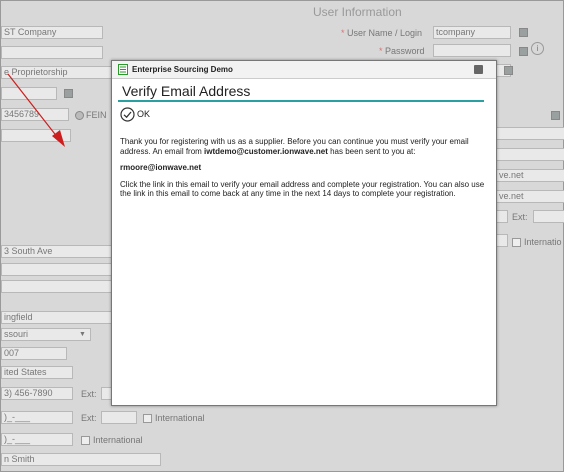 This screenshot has height=472, width=564. Describe the element at coordinates (52, 32) in the screenshot. I see `company-name-field: ST Company` at that location.